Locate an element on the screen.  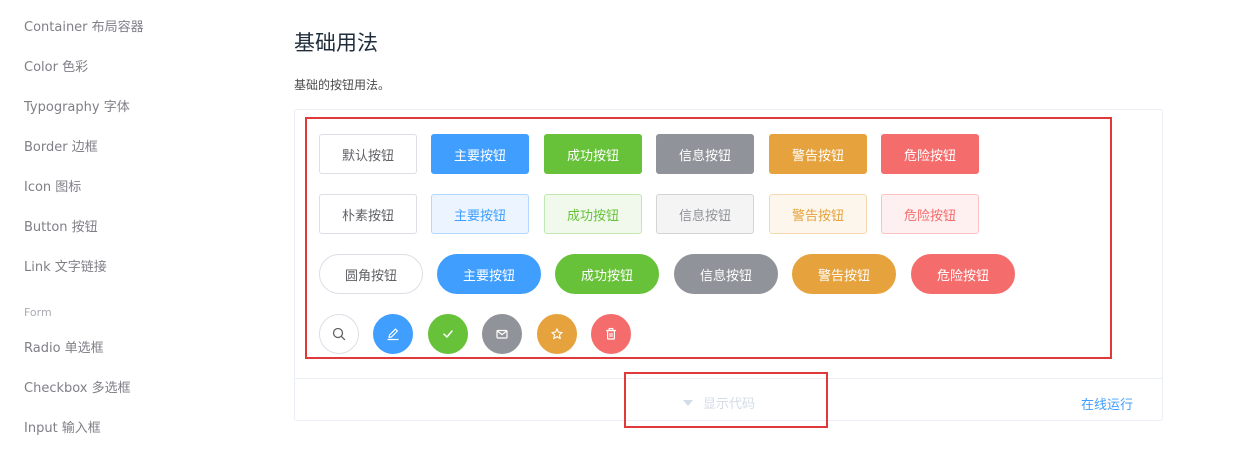
sidebar-item-container: Container 布局容器 is located at coordinates (84, 25).